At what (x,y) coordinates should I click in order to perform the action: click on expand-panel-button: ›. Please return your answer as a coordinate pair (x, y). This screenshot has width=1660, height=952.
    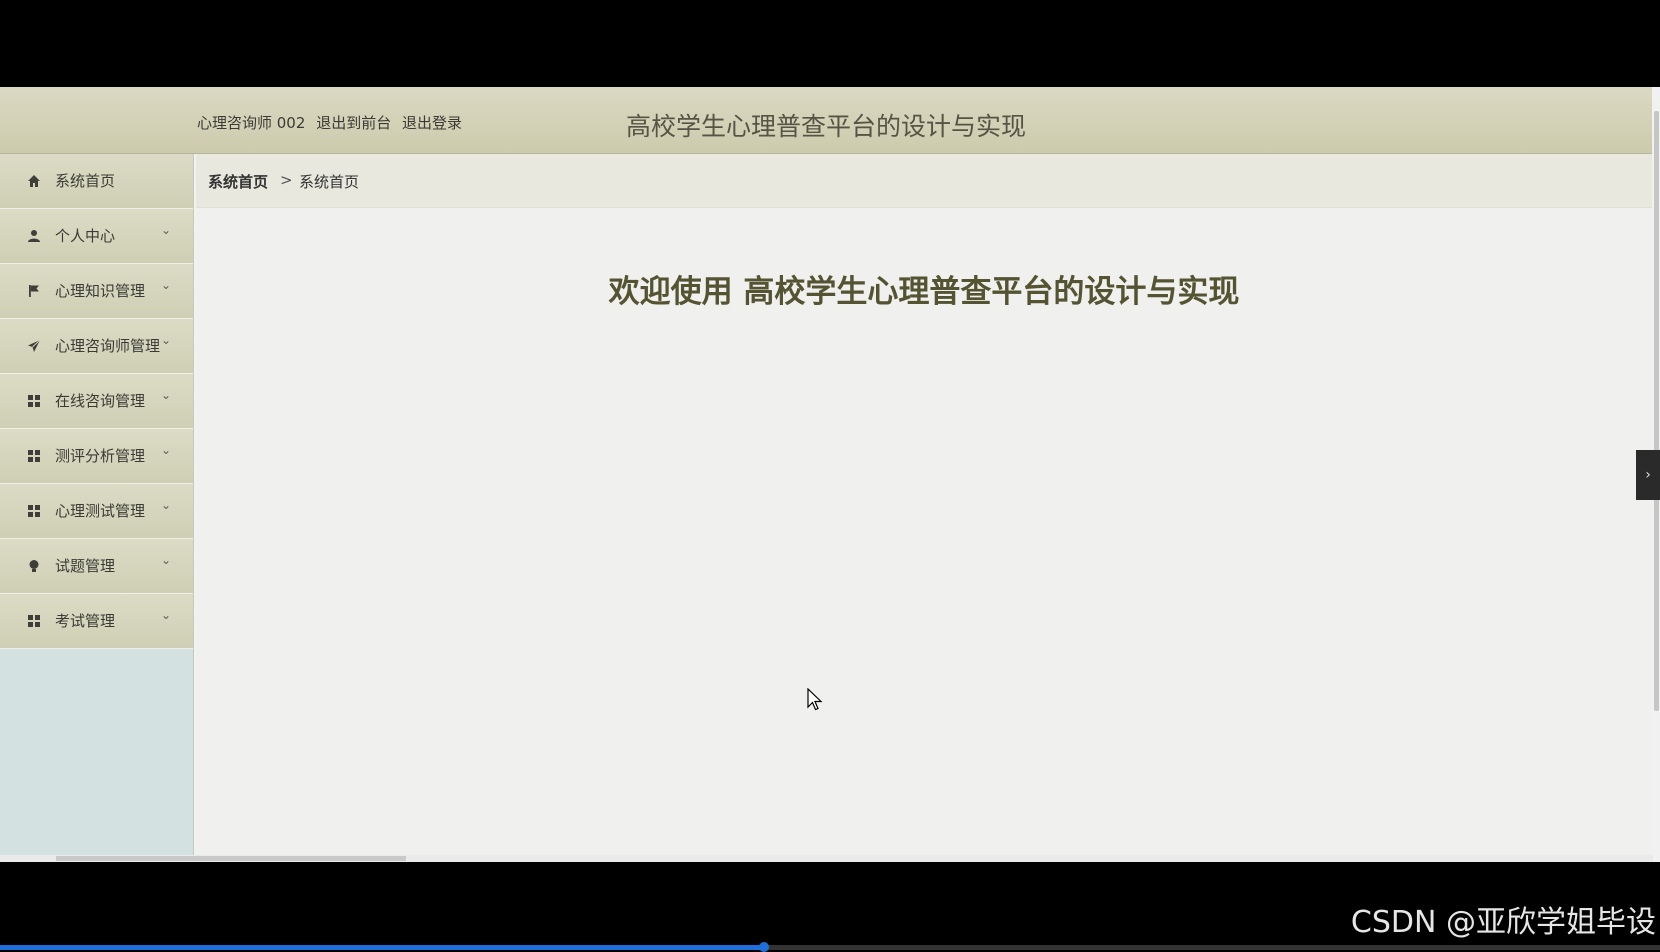
    Looking at the image, I should click on (1648, 475).